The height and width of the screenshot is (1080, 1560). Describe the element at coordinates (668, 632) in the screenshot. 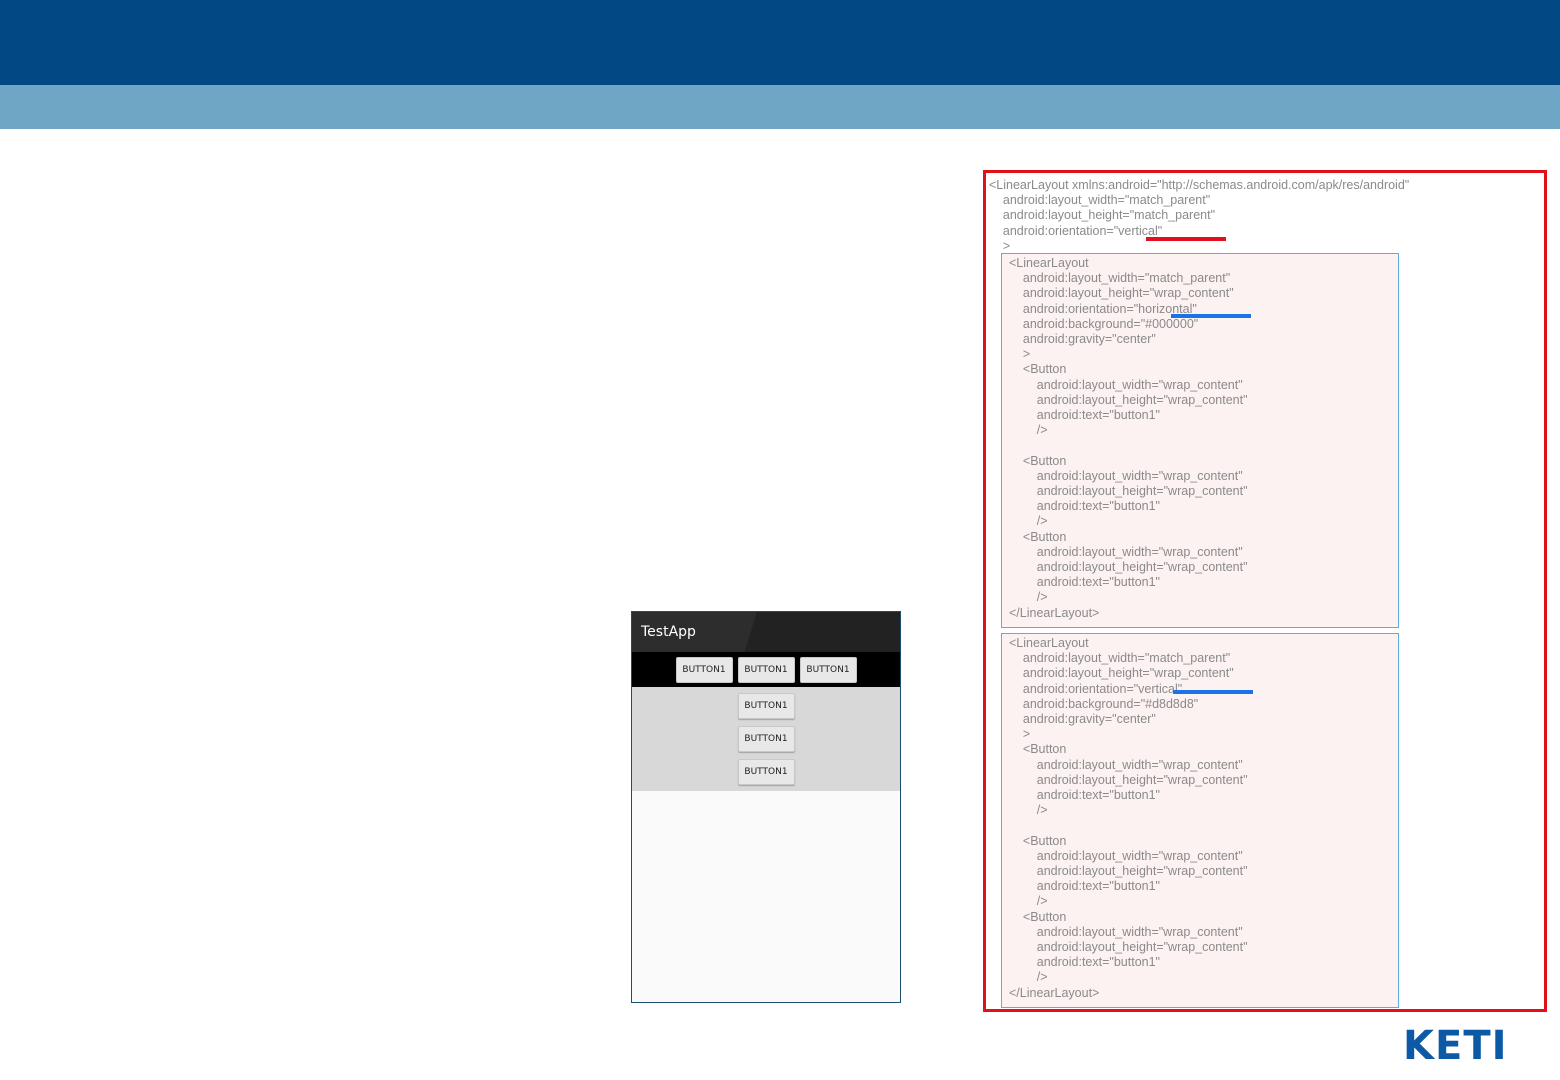

I see `app-title: TestApp` at that location.